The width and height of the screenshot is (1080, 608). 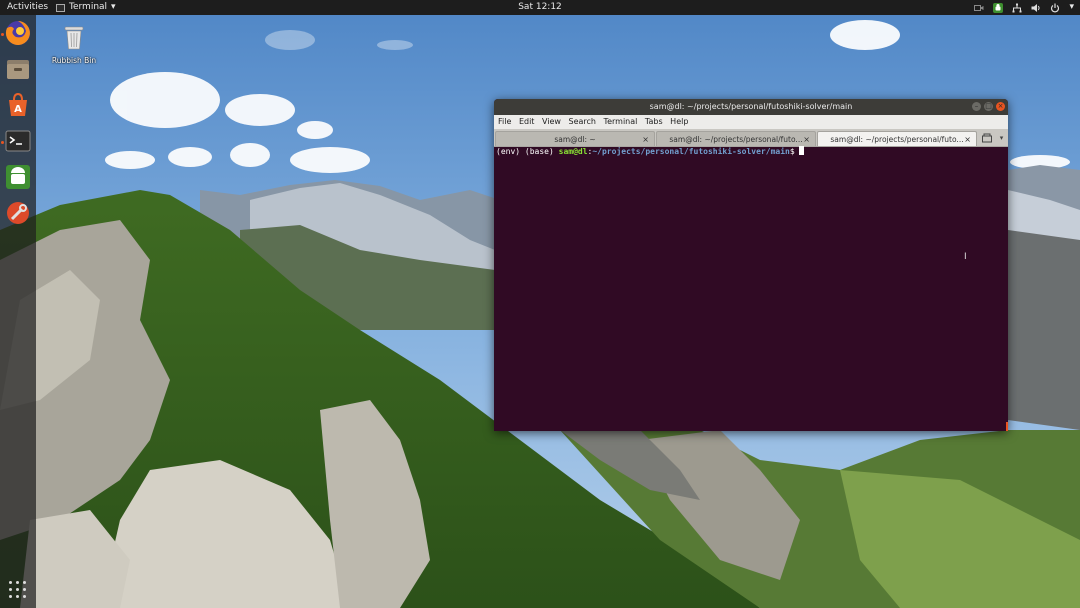 What do you see at coordinates (74, 60) in the screenshot?
I see `trash-label: Rubbish Bin` at bounding box center [74, 60].